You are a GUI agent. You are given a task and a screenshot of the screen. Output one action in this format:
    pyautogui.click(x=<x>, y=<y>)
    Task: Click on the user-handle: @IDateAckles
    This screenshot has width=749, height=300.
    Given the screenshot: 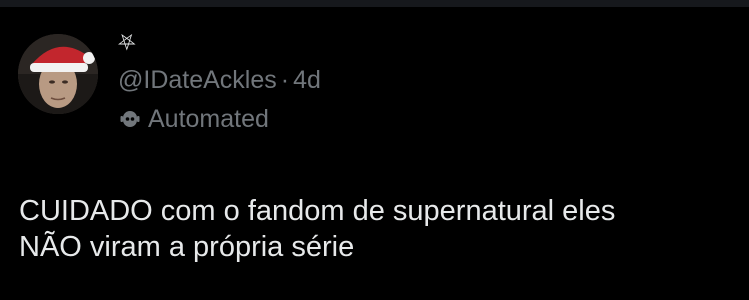 What is the action you would take?
    pyautogui.click(x=197, y=80)
    